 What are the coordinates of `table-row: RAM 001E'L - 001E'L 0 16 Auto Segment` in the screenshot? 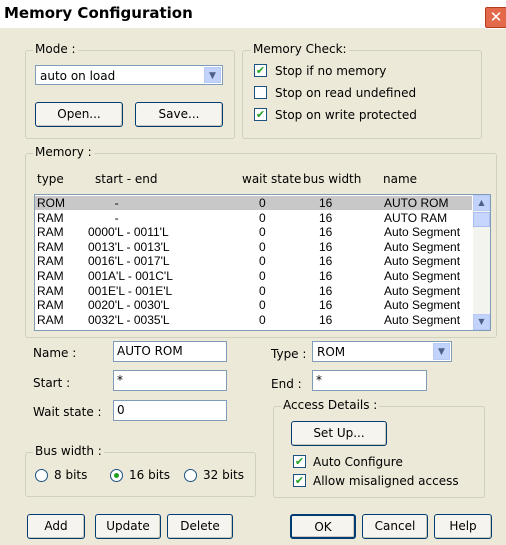 It's located at (253, 291).